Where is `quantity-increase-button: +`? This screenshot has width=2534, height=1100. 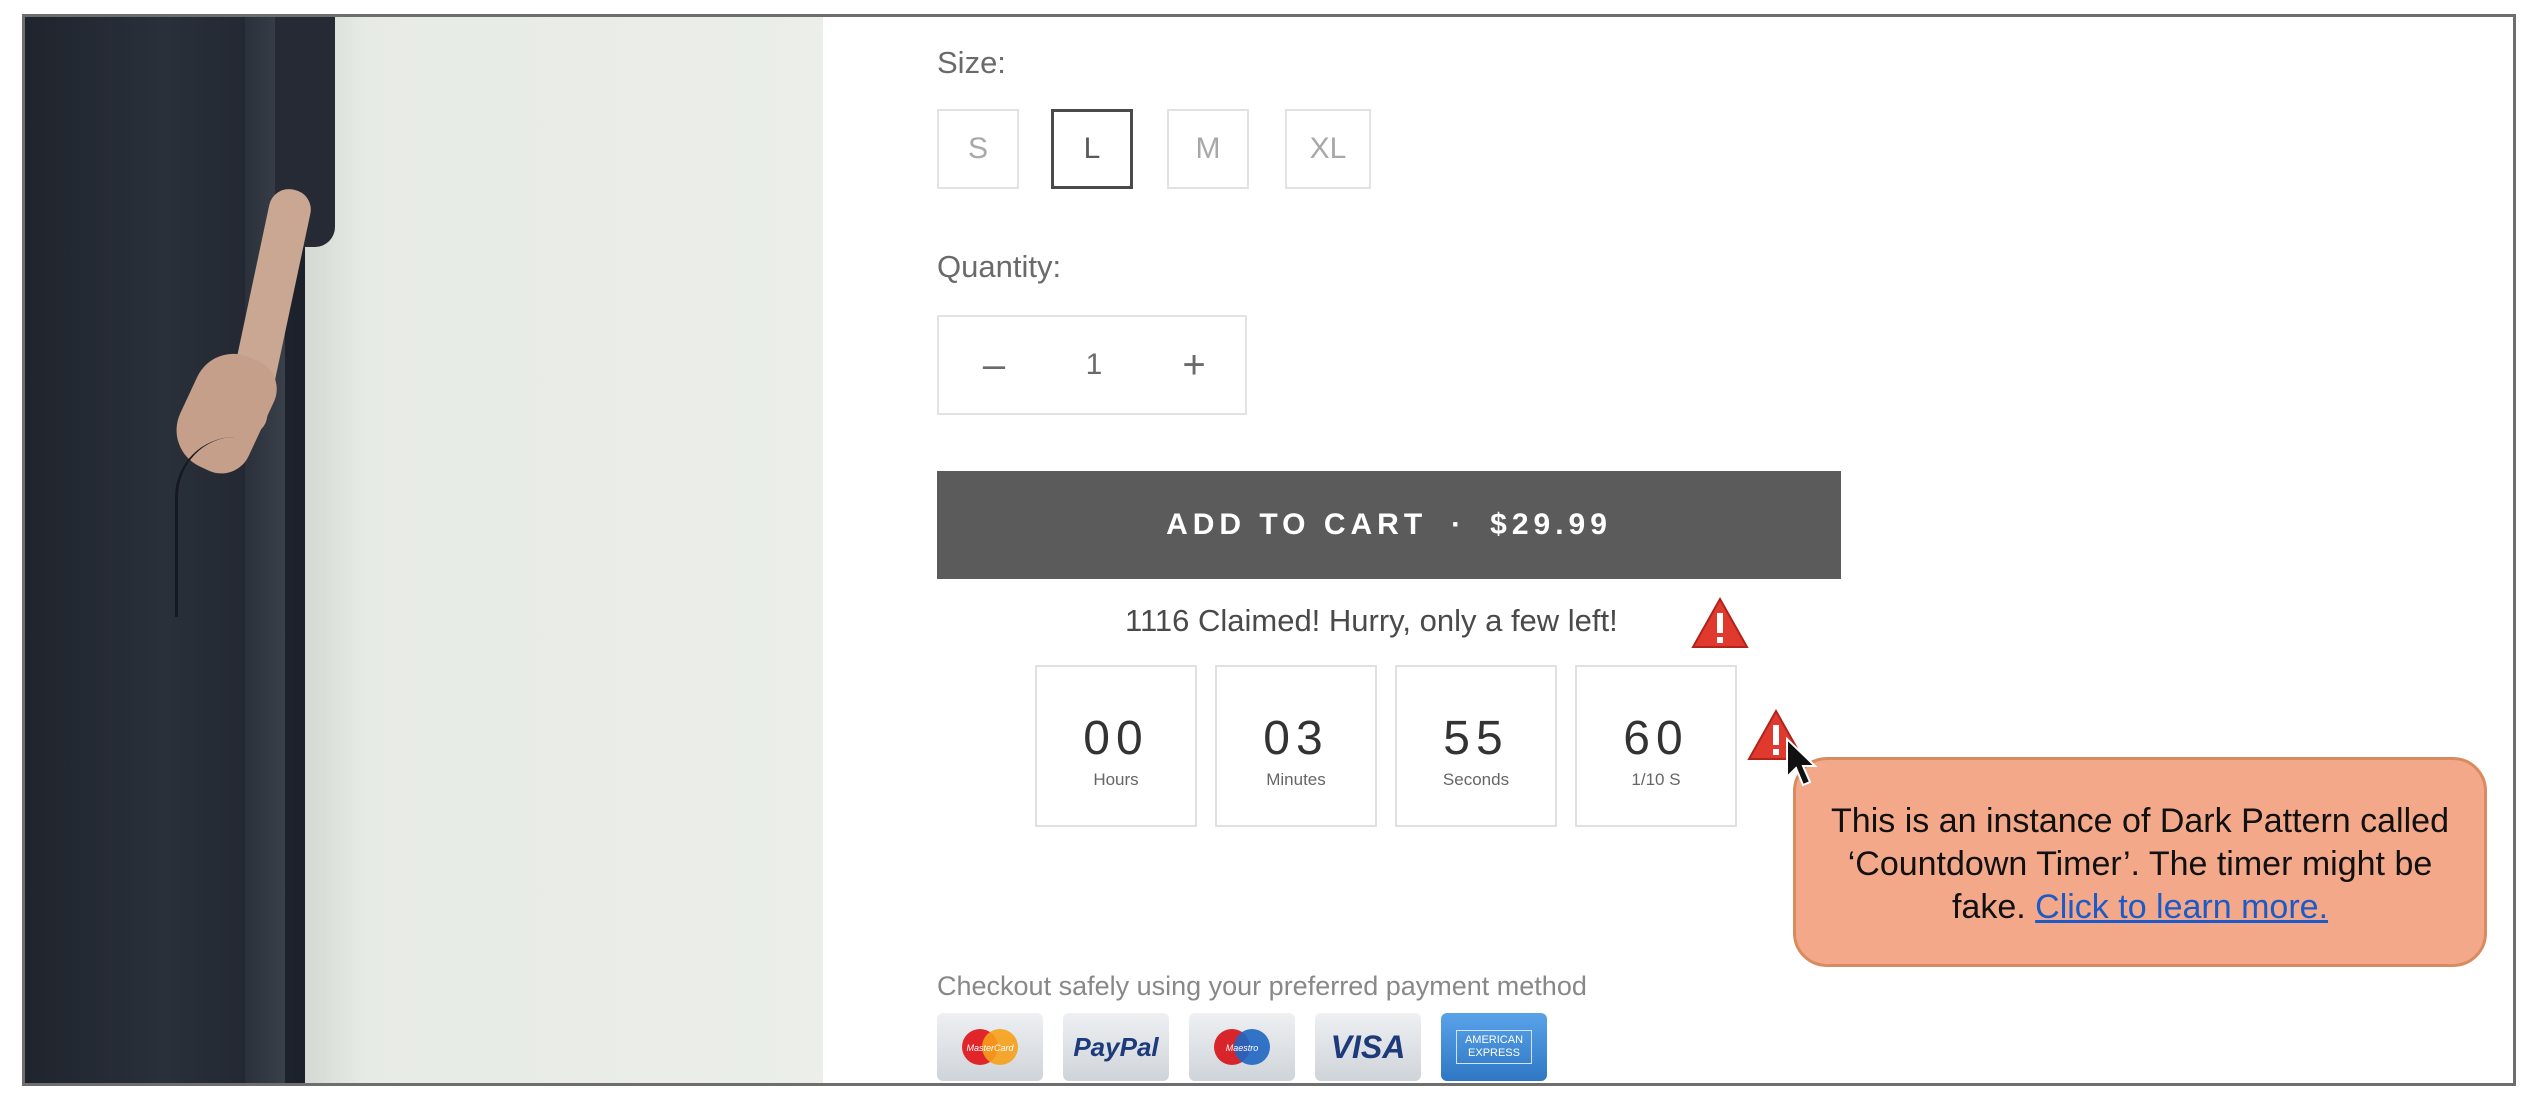
quantity-increase-button: + is located at coordinates (1194, 365).